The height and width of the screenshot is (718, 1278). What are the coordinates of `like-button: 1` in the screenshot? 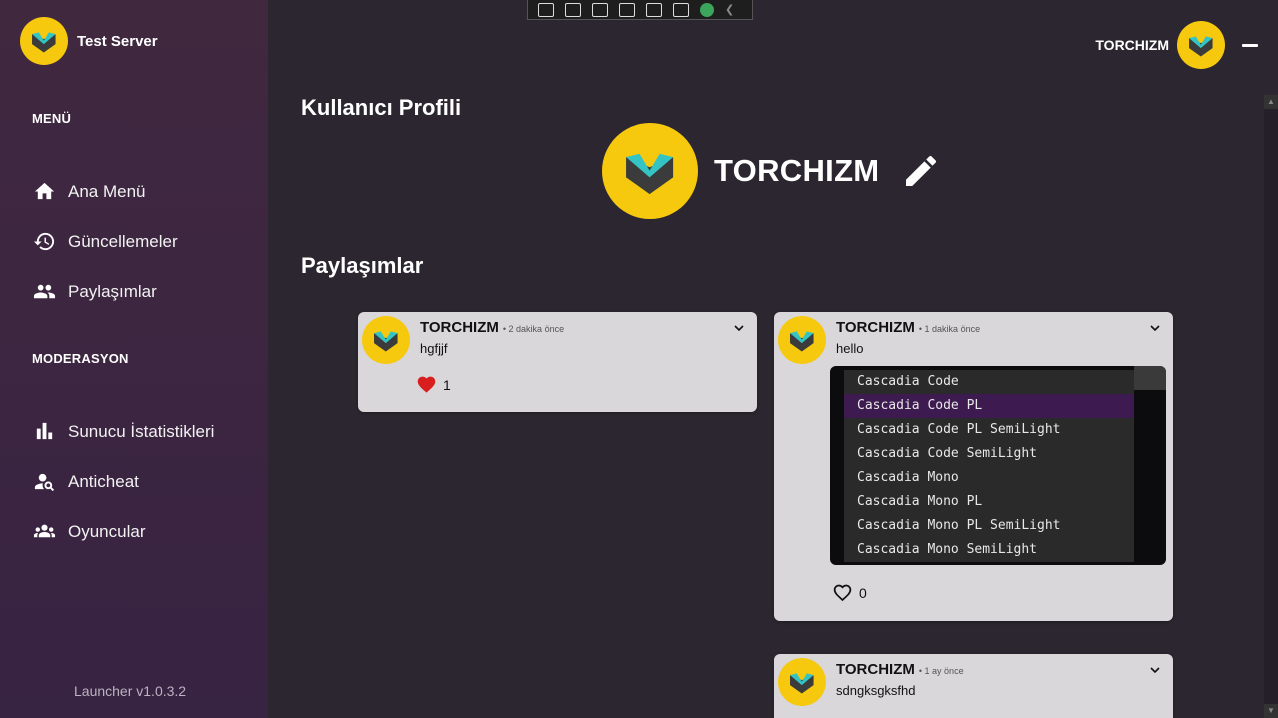 It's located at (433, 384).